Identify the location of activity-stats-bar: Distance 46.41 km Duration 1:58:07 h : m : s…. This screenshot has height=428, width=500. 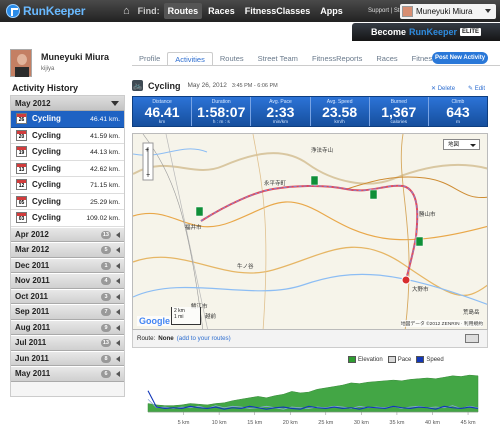
(310, 111).